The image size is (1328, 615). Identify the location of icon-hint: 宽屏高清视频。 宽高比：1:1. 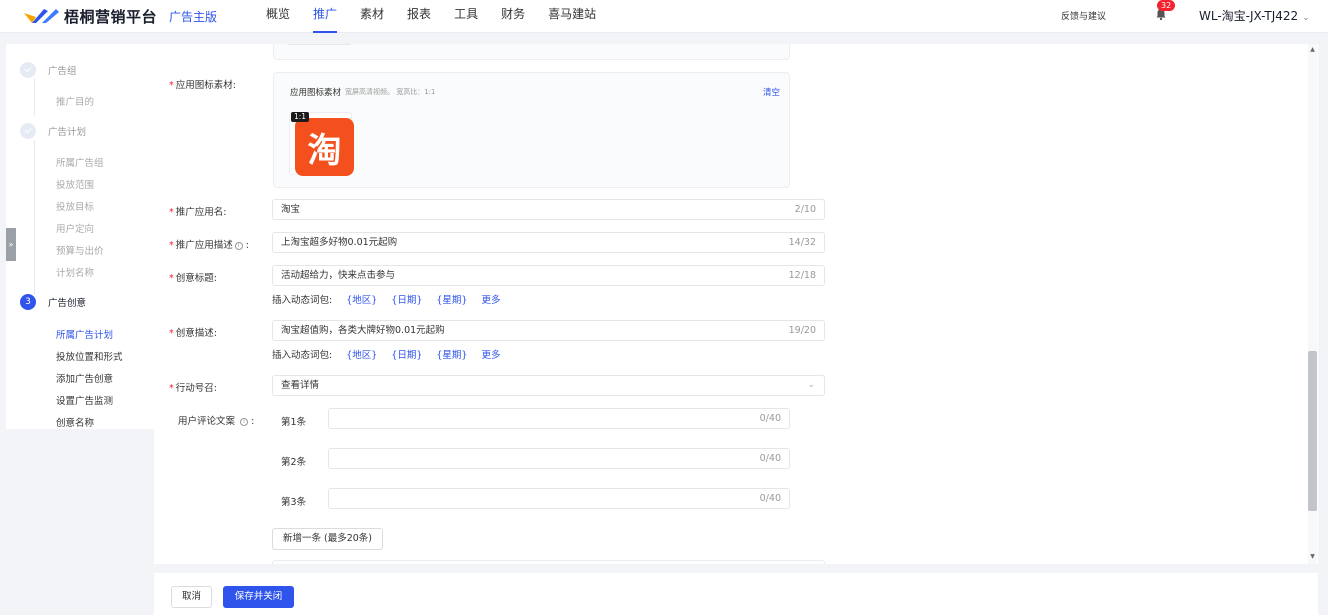
(390, 92).